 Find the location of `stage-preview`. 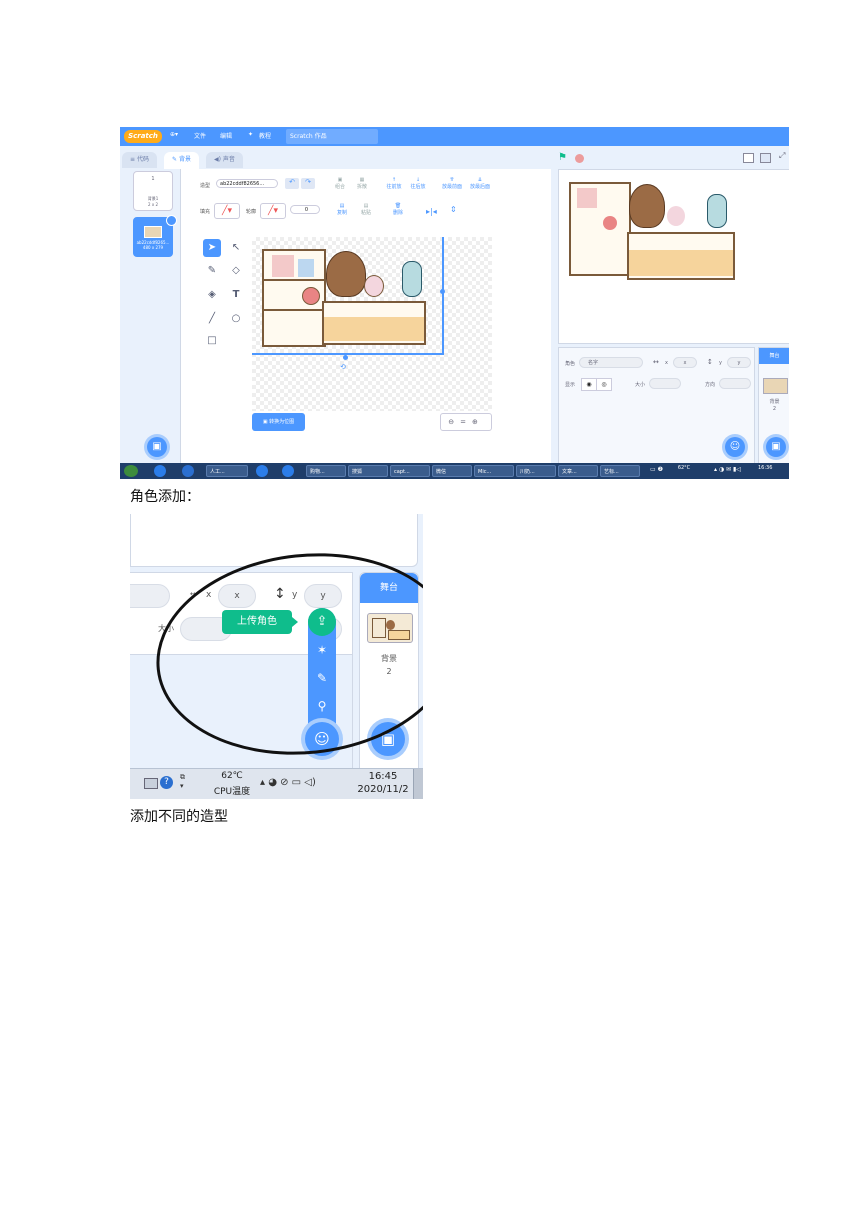

stage-preview is located at coordinates (673, 256).